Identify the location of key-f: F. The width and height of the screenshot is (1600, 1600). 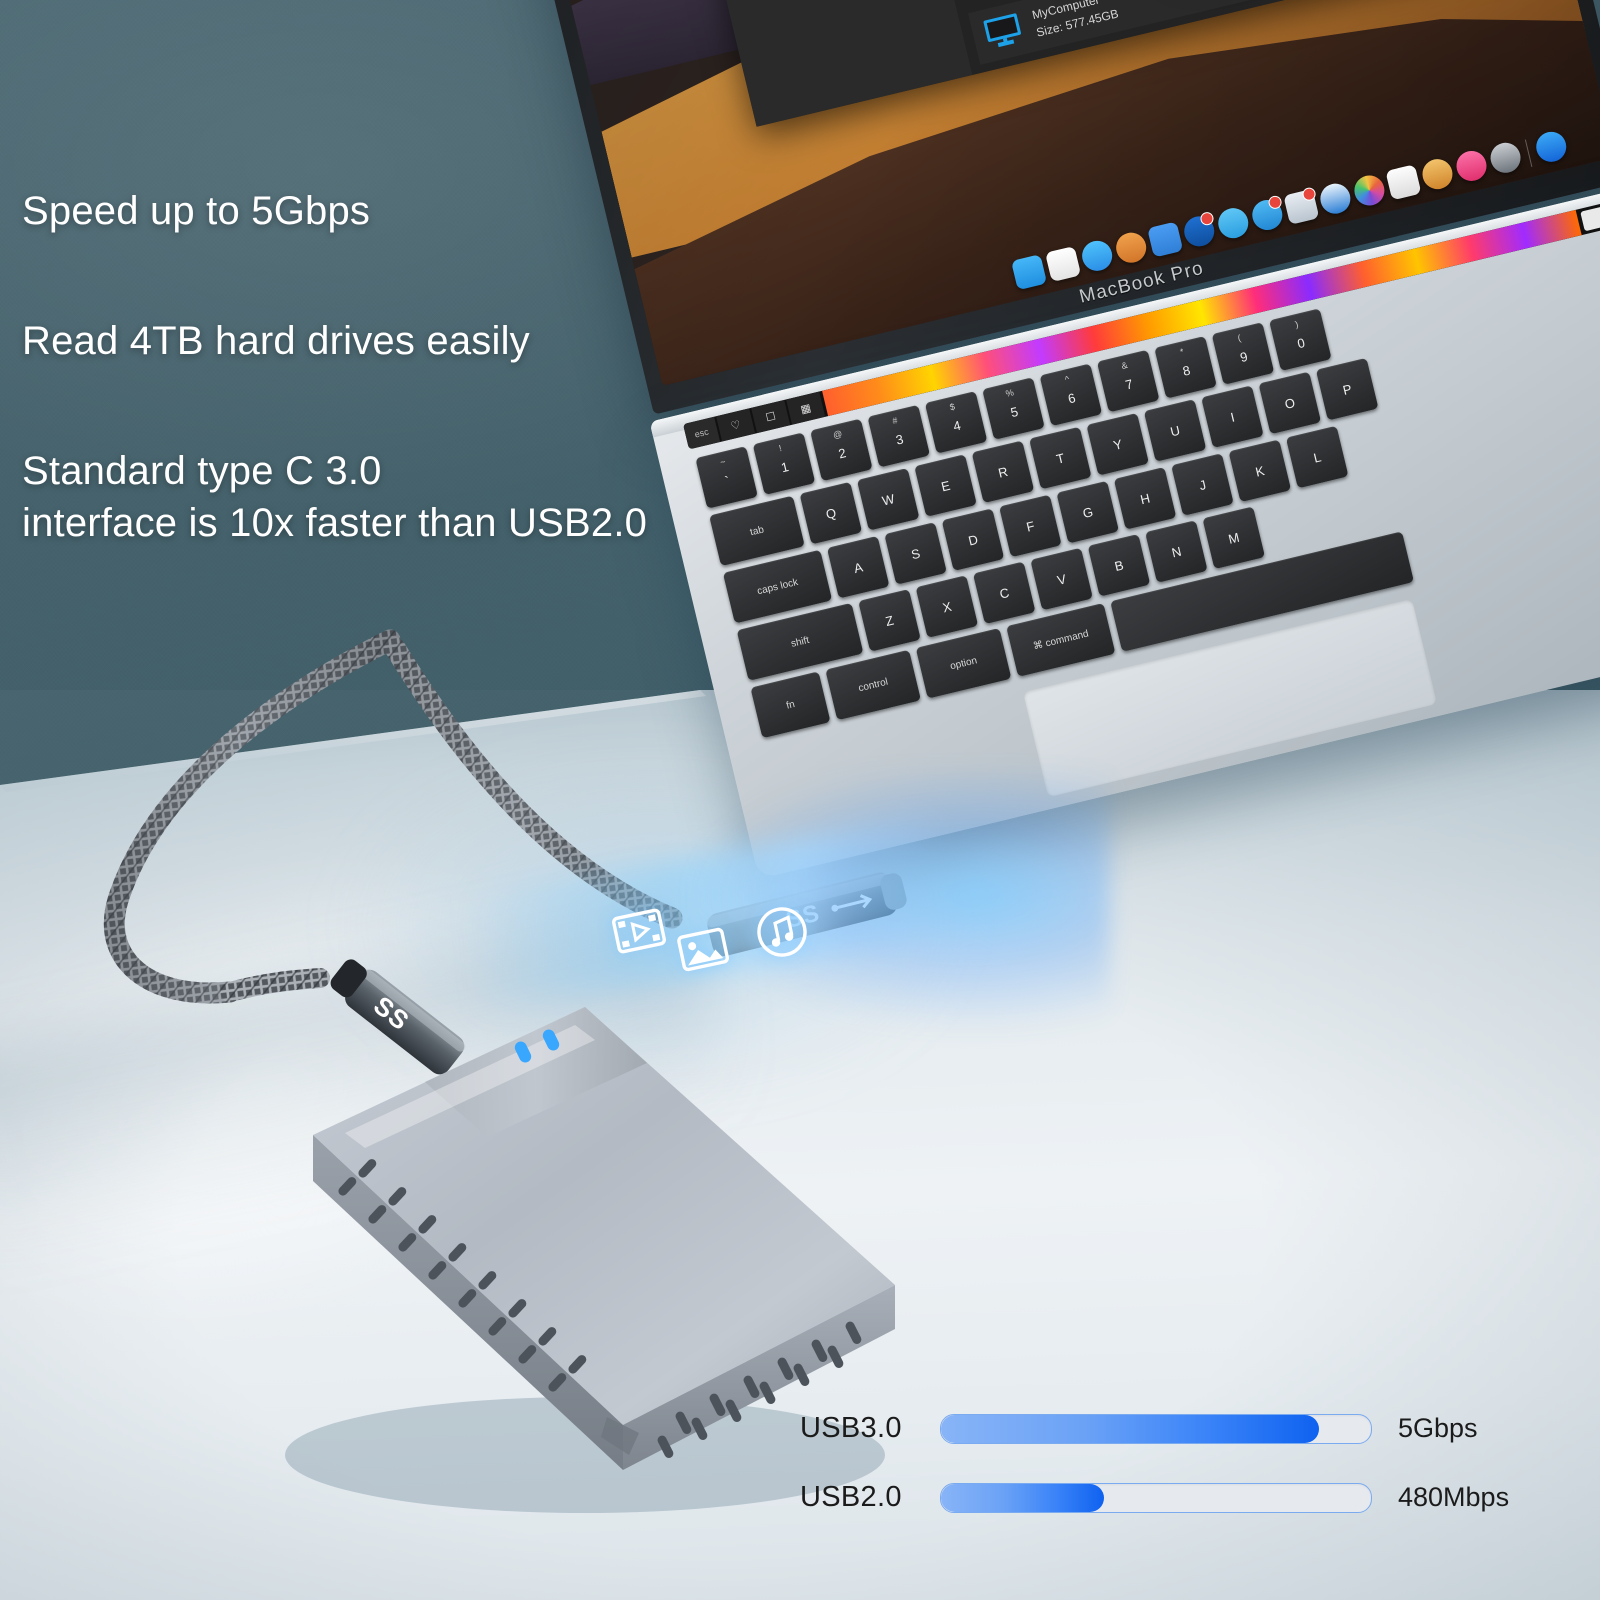
(1030, 526).